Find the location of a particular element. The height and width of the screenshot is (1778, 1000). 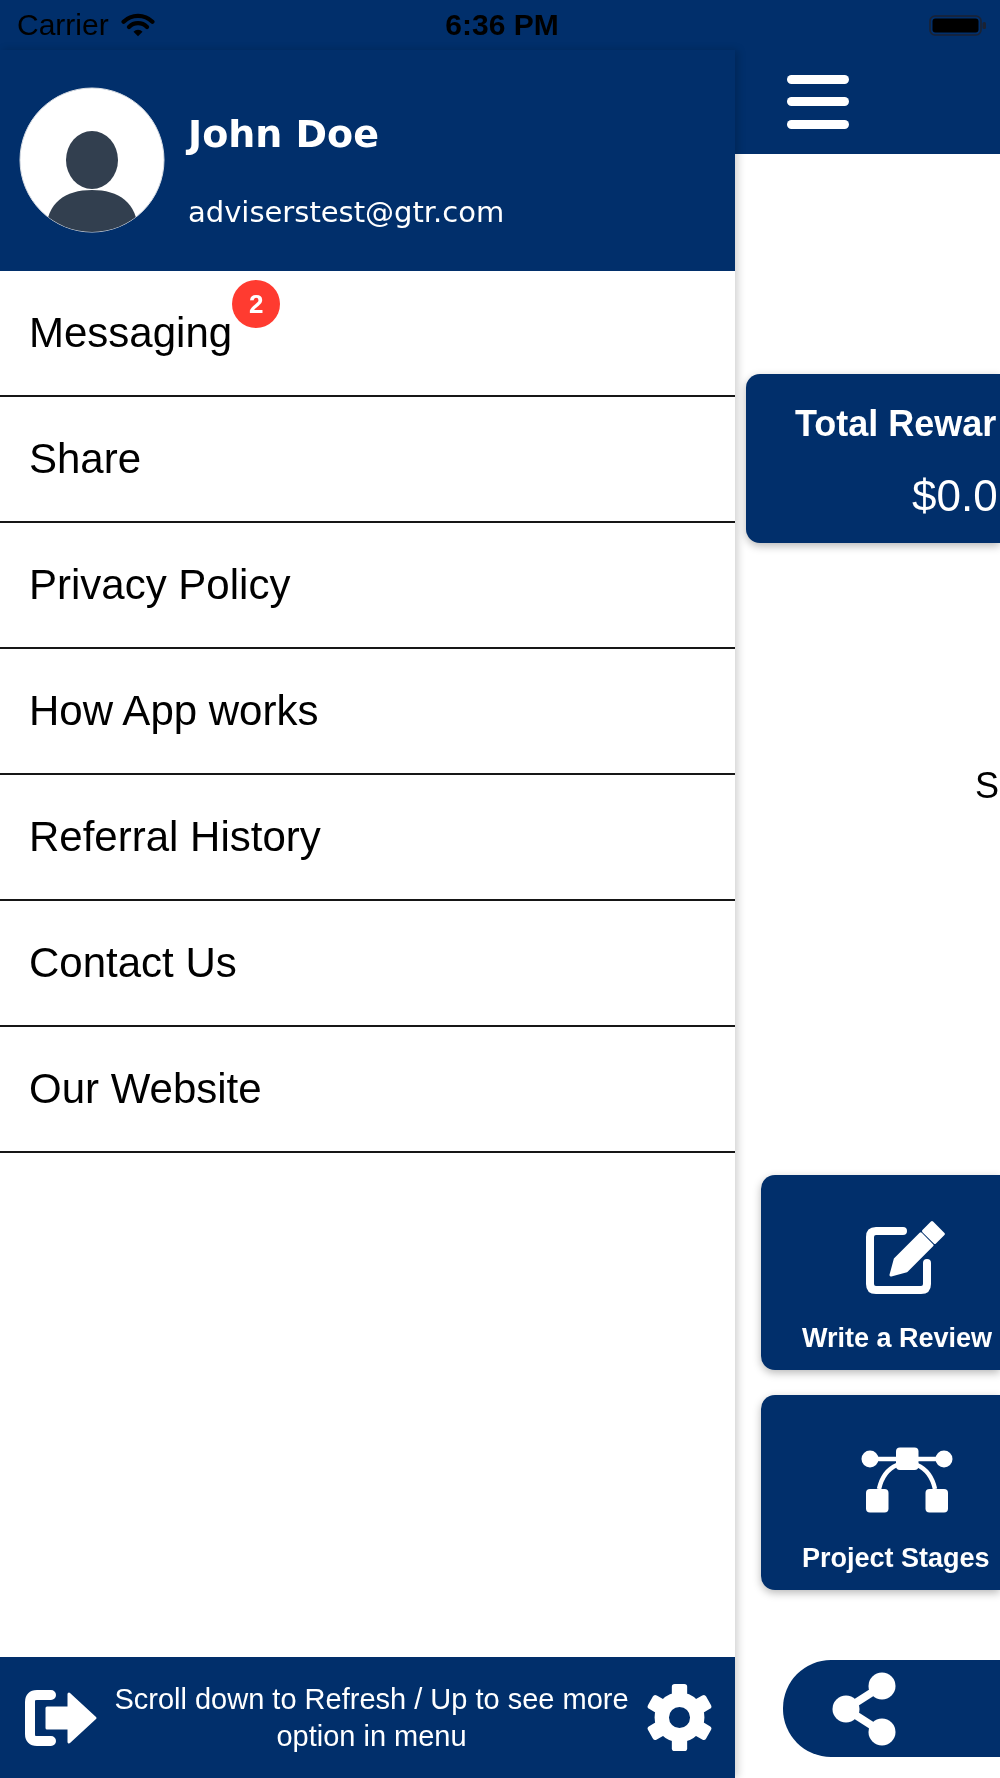

share-icon is located at coordinates (864, 1708).